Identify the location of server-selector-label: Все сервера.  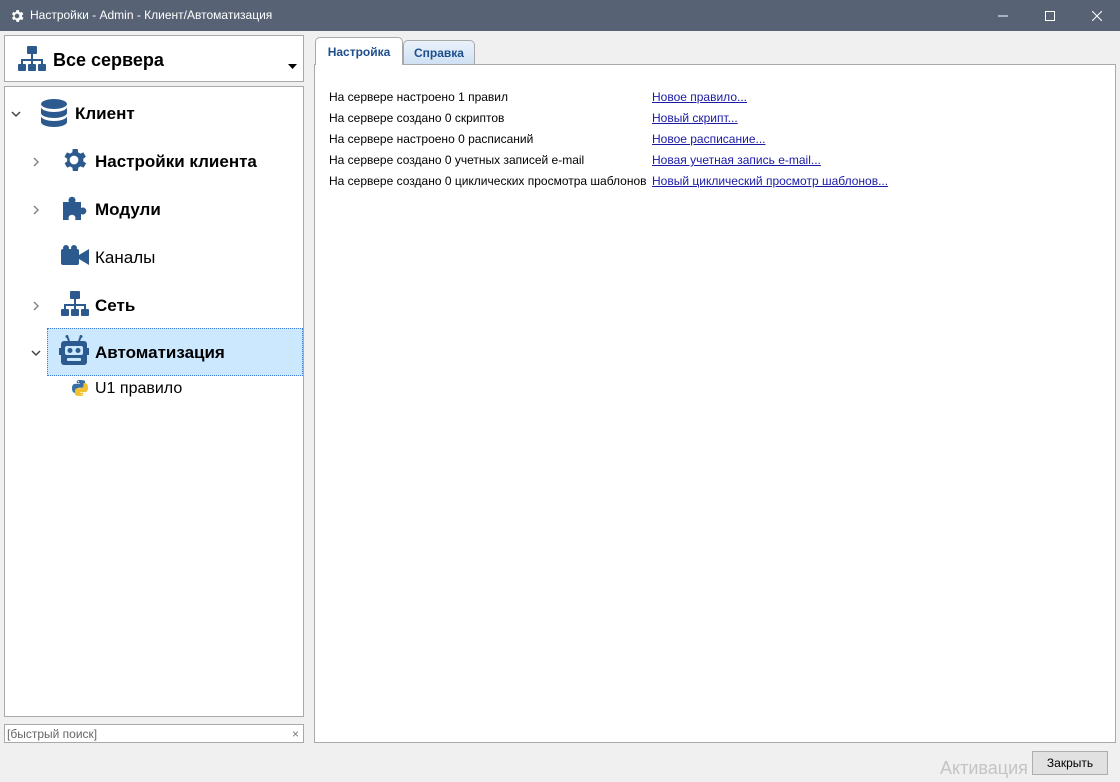
(108, 60).